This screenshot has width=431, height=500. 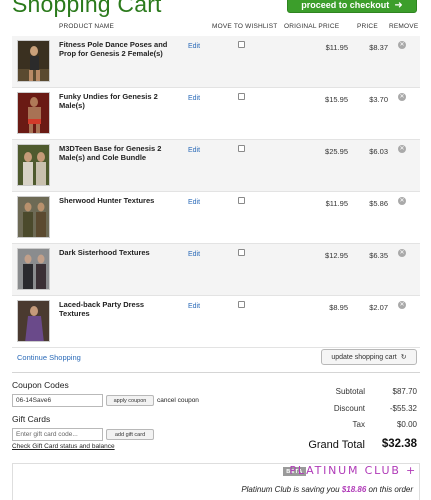 What do you see at coordinates (399, 444) in the screenshot?
I see `grand-total-value: $32.38` at bounding box center [399, 444].